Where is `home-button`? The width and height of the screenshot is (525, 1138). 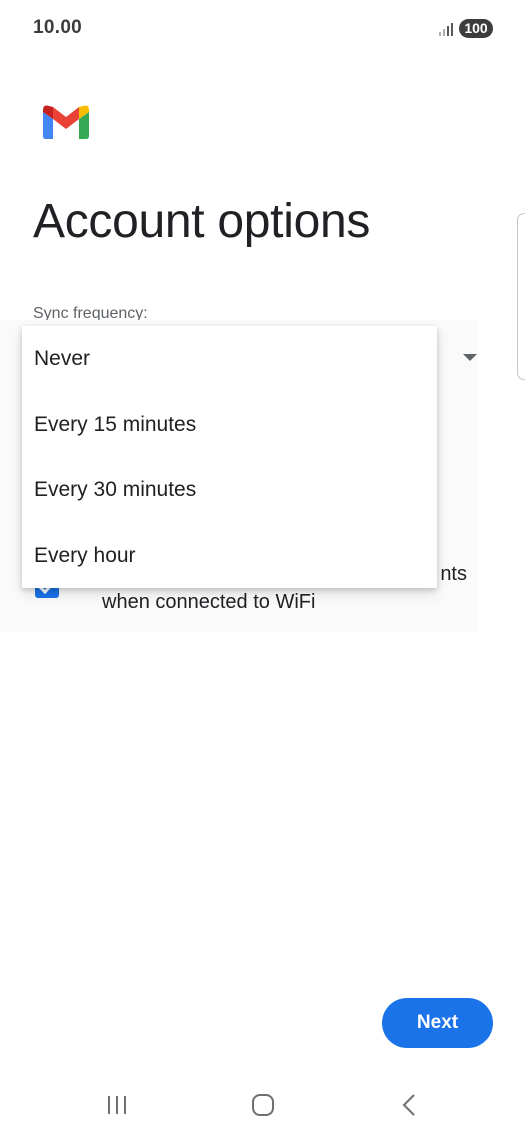 home-button is located at coordinates (263, 1105).